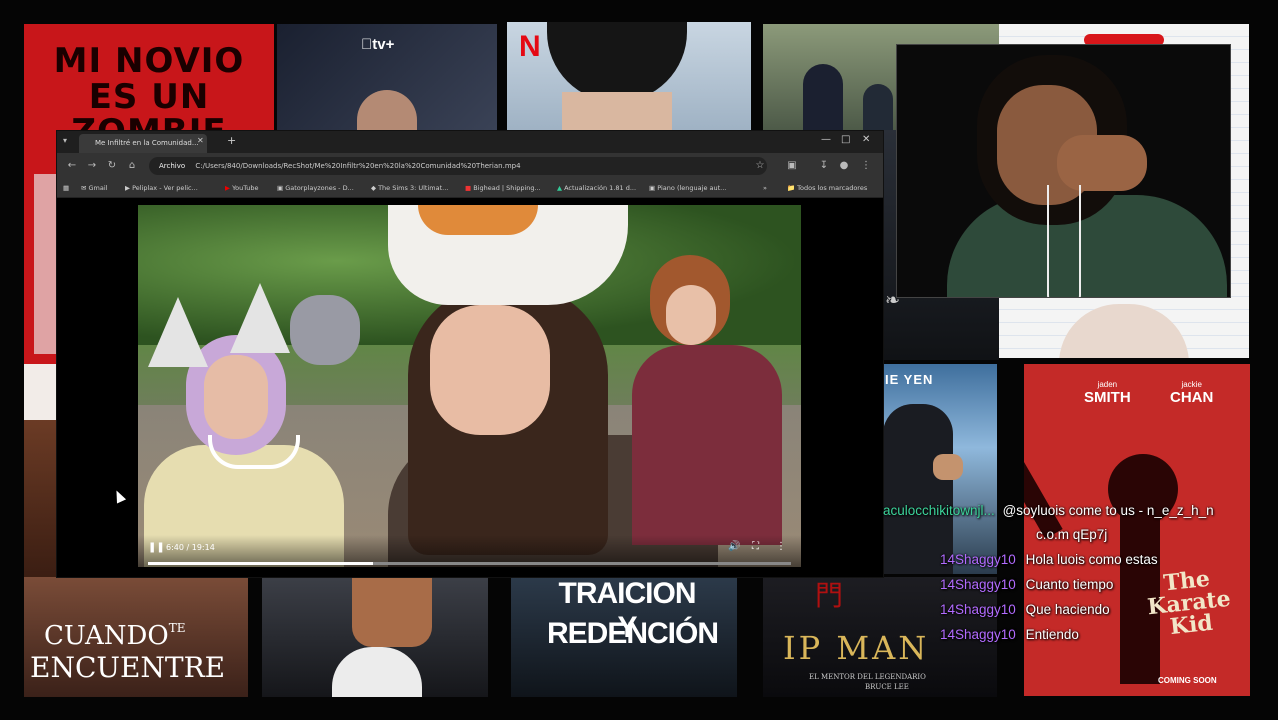 Image resolution: width=1278 pixels, height=720 pixels. What do you see at coordinates (760, 166) in the screenshot?
I see `bookmark-star-icon: ☆` at bounding box center [760, 166].